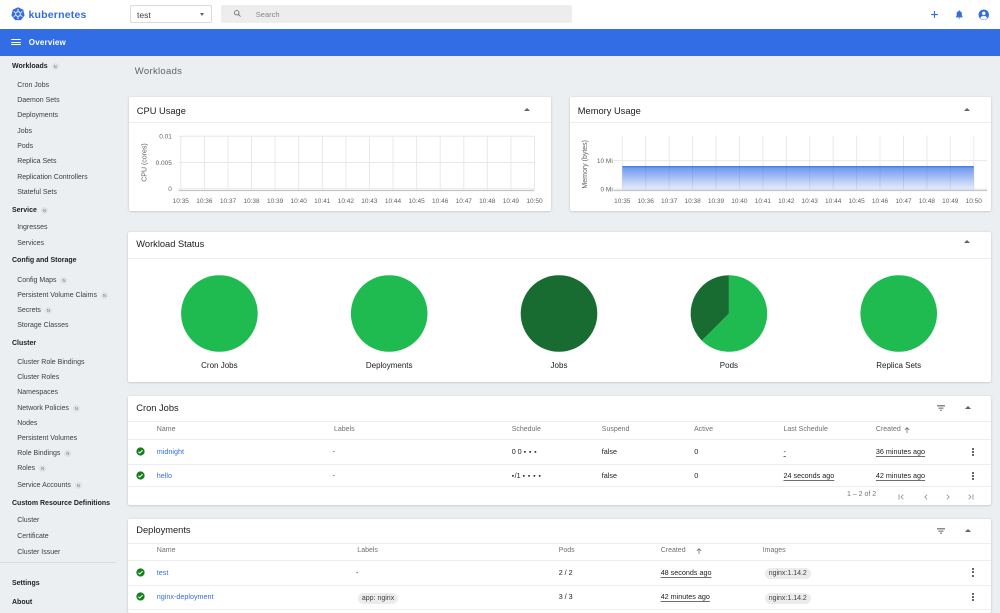 Image resolution: width=1000 pixels, height=613 pixels. Describe the element at coordinates (389, 364) in the screenshot. I see `svg-text: Deployments` at that location.